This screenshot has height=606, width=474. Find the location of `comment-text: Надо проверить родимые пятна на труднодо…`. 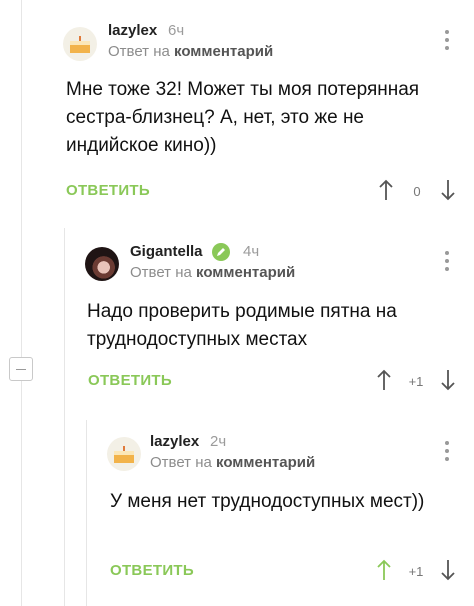

comment-text: Надо проверить родимые пятна на труднодо… is located at coordinates (242, 325).